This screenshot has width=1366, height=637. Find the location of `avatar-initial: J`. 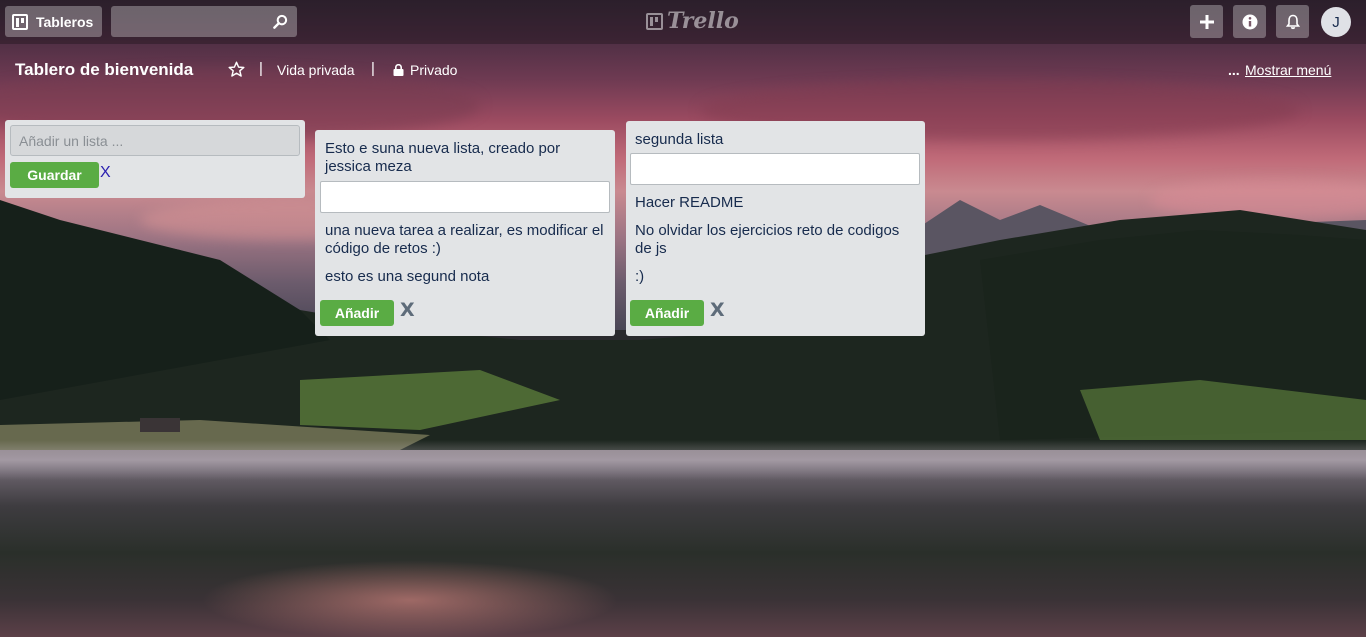

avatar-initial: J is located at coordinates (1336, 22).